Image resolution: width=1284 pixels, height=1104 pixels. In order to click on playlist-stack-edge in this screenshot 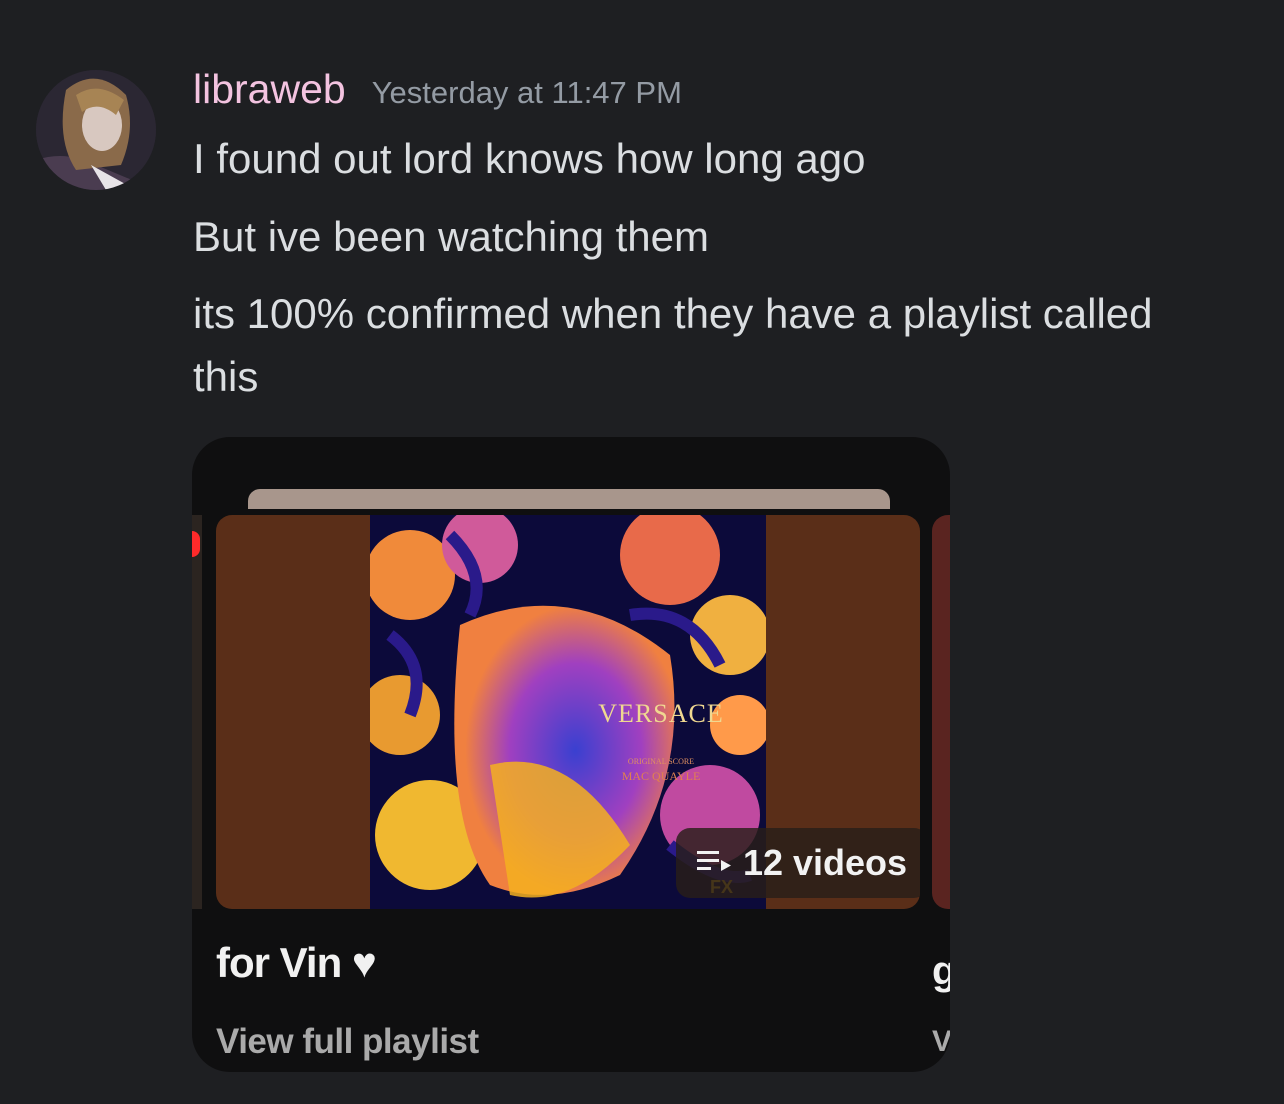, I will do `click(569, 499)`.